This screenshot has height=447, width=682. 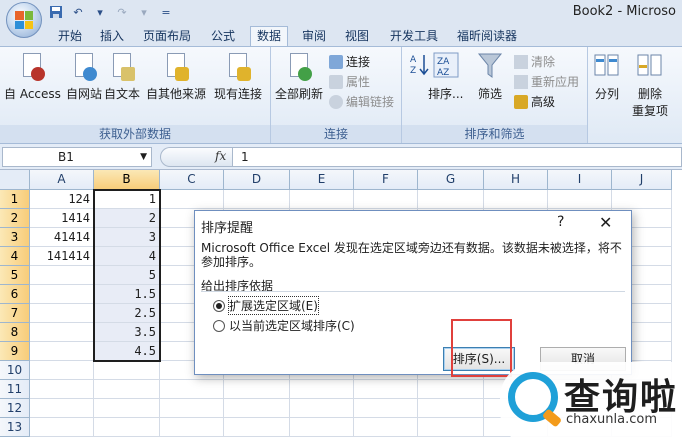 I want to click on row-header-7: 7, so click(x=15, y=313).